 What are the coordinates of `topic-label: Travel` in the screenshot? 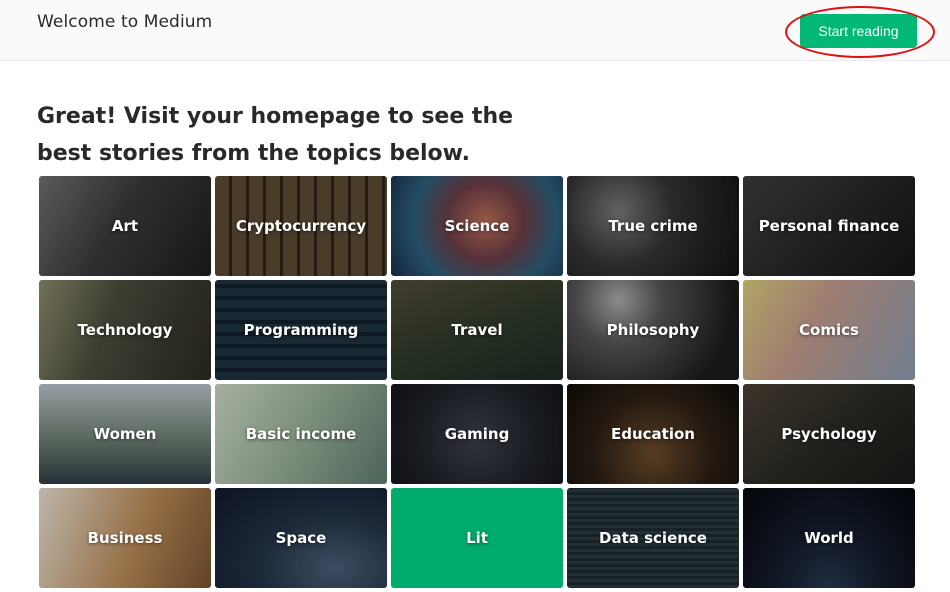 It's located at (477, 330).